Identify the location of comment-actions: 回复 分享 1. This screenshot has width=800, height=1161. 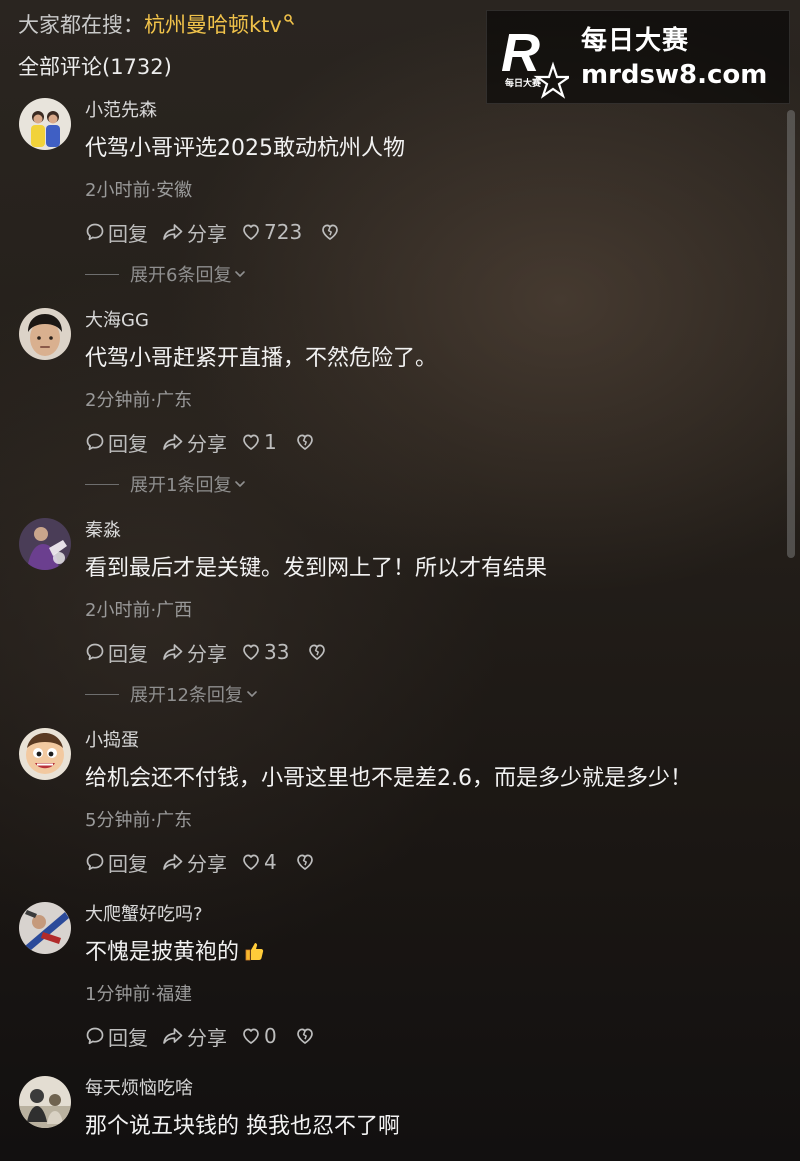
(208, 442).